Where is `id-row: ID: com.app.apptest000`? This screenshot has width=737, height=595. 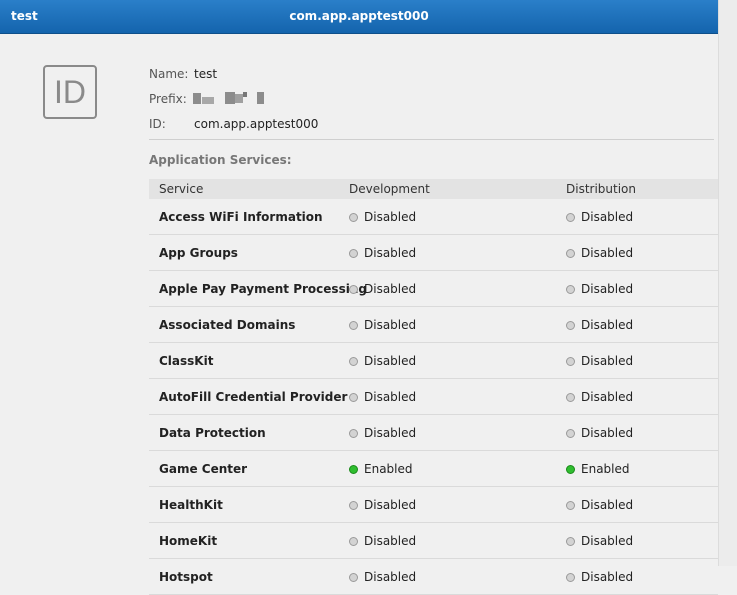
id-row: ID: com.app.apptest000 is located at coordinates (233, 124).